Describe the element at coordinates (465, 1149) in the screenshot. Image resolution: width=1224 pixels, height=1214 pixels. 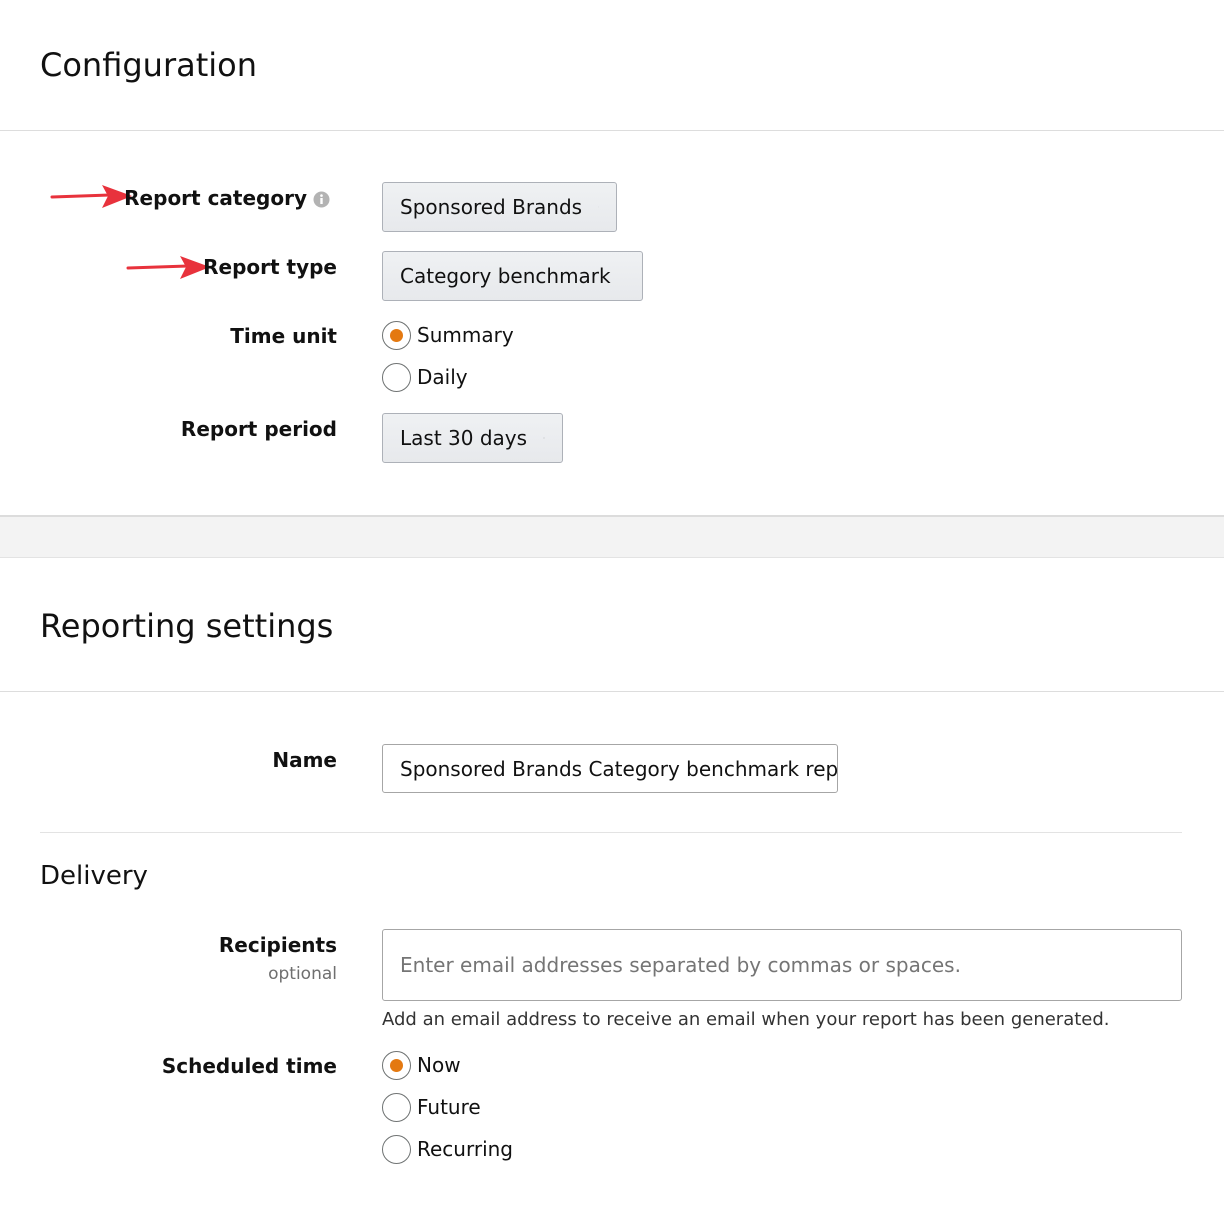
I see `radio-label: Recurring` at that location.